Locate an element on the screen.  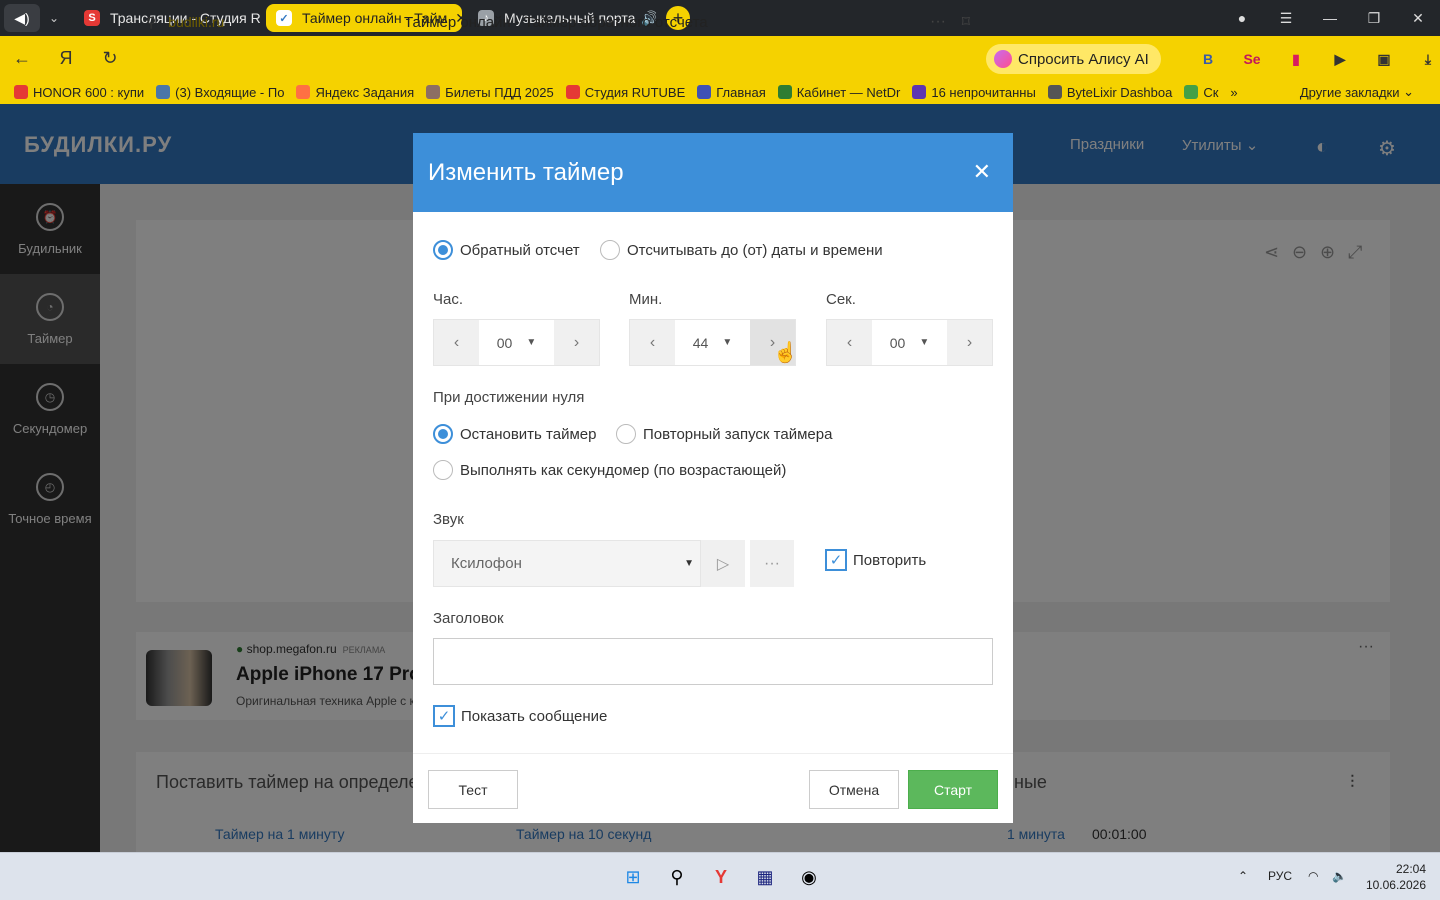
close-icon: ✕ is located at coordinates (982, 172).